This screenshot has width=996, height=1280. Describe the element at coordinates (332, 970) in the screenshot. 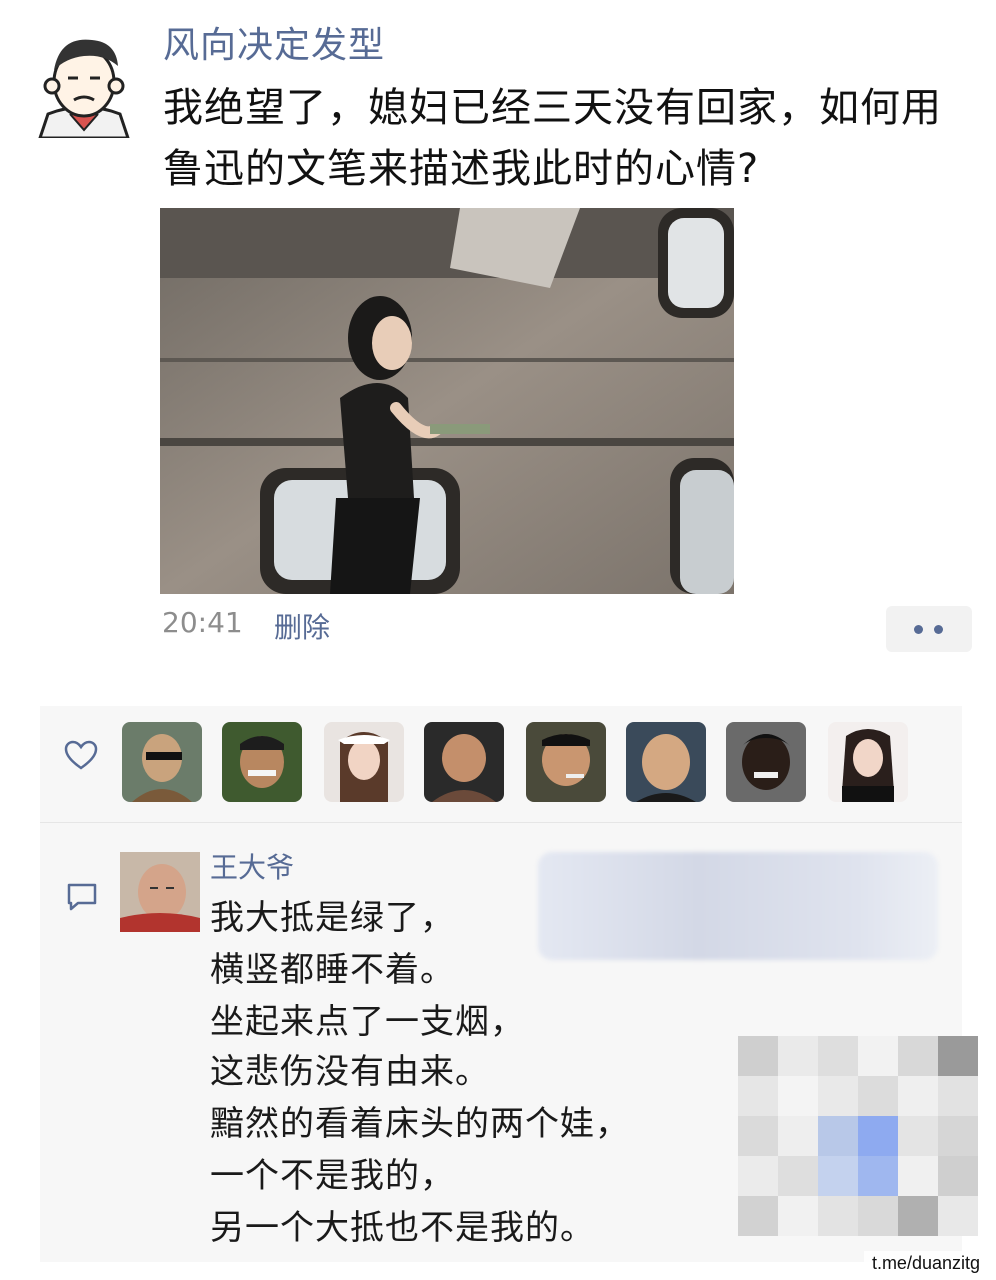

I see `comment-line: 横竖都睡不着。` at that location.